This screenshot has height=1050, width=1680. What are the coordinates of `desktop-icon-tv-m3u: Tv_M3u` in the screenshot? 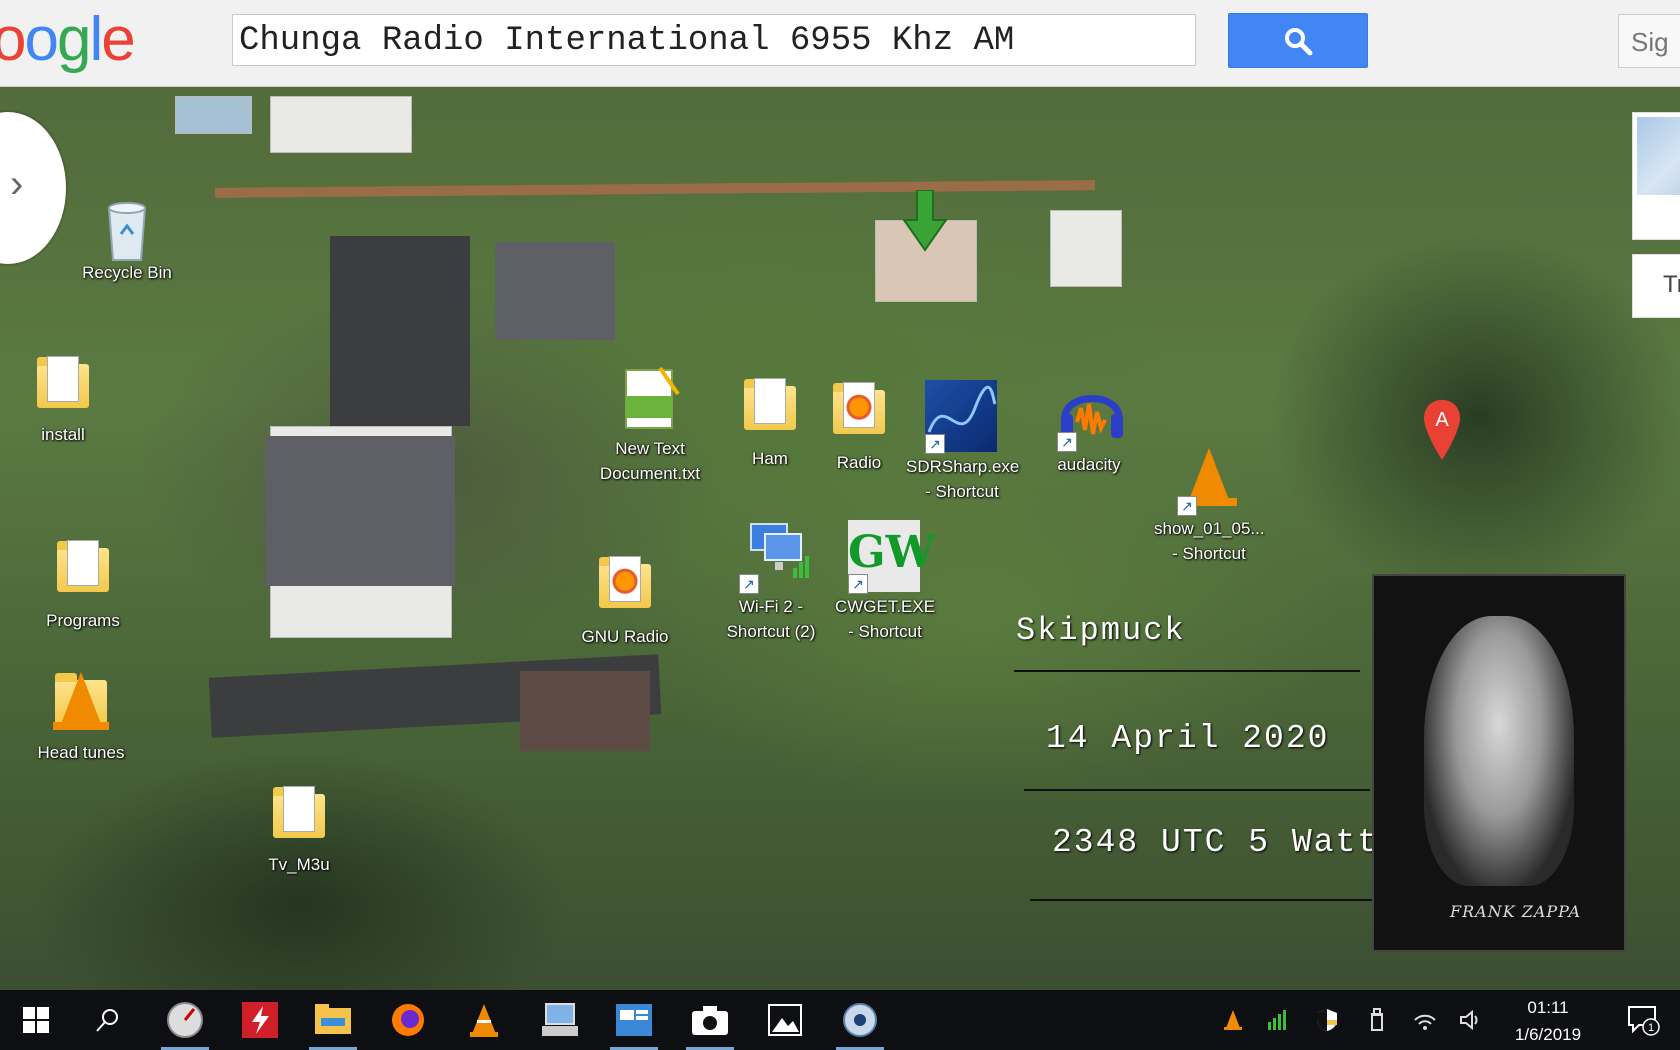 It's located at (299, 828).